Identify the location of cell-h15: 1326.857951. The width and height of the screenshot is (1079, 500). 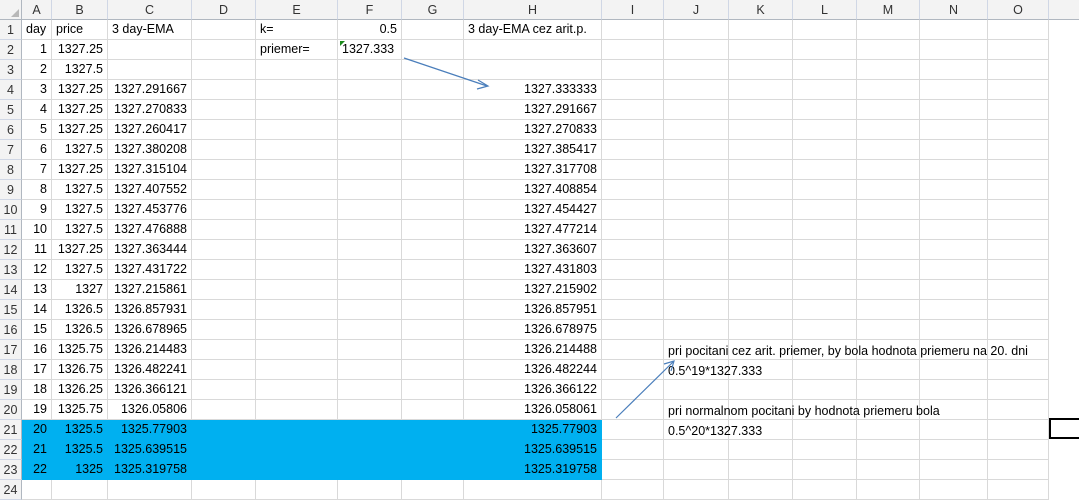
(533, 310).